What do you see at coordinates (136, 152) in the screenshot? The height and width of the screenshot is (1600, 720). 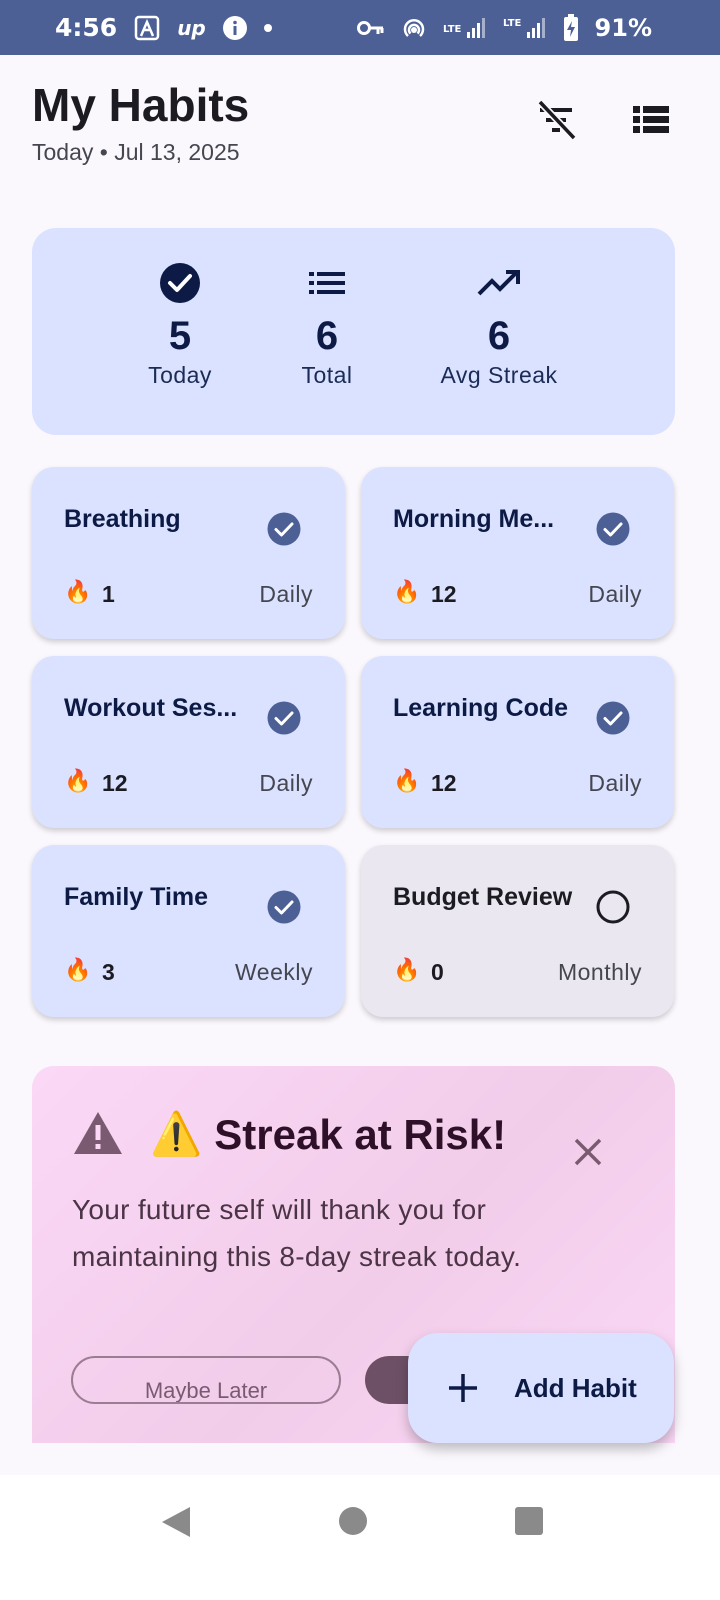 I see `page-subtitle: Today • Jul 13, 2025` at bounding box center [136, 152].